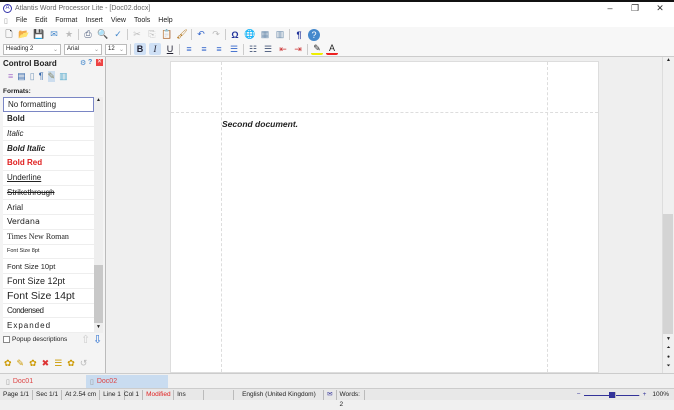 The image size is (674, 410). Describe the element at coordinates (51, 76) in the screenshot. I see `formats-icon: ✎` at that location.